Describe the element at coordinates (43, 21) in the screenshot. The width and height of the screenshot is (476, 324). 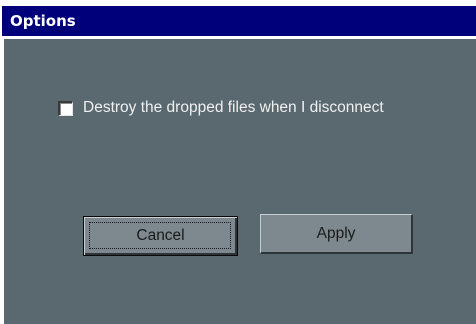
I see `window-title: Options` at that location.